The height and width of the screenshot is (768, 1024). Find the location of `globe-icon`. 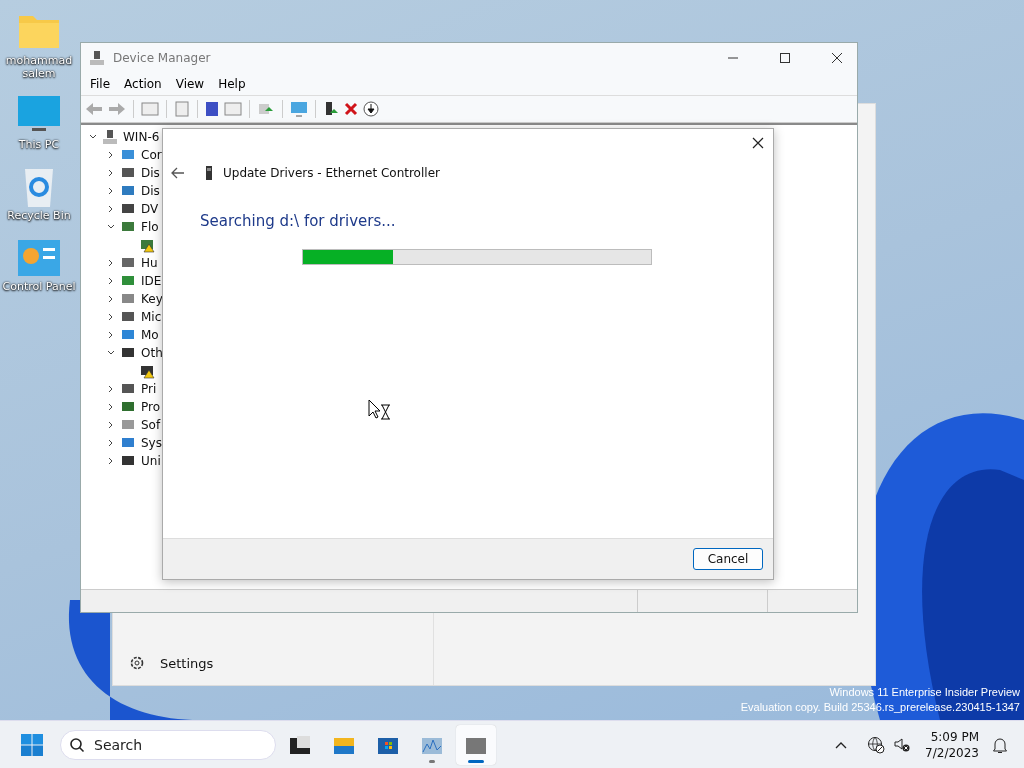

globe-icon is located at coordinates (876, 744).